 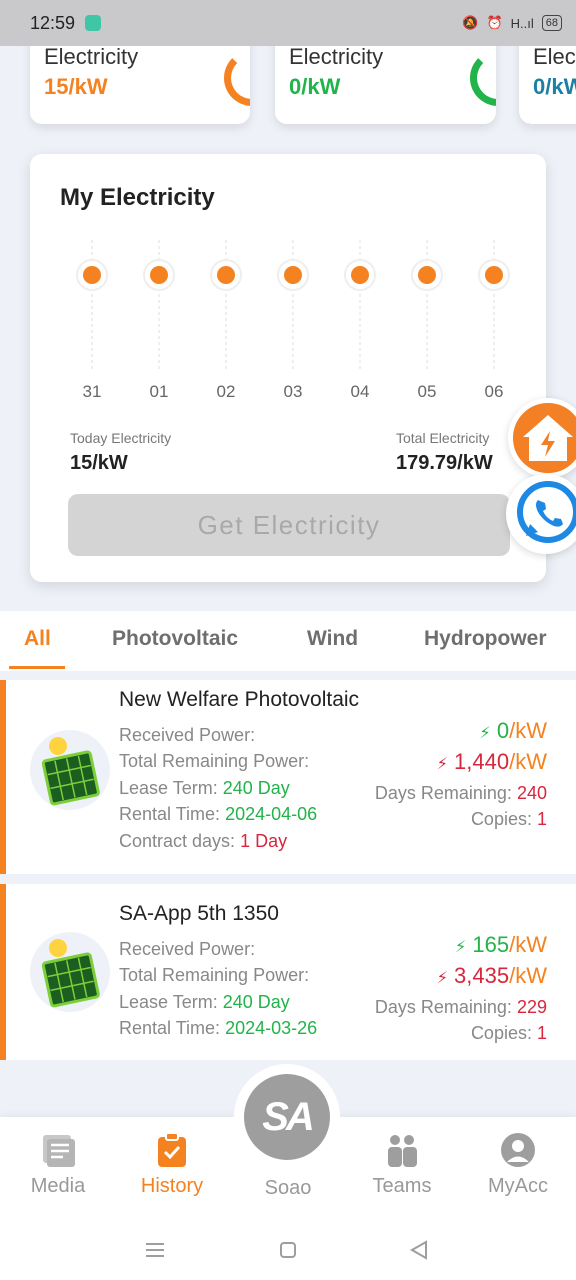 I want to click on home-icon, so click(x=288, y=1250).